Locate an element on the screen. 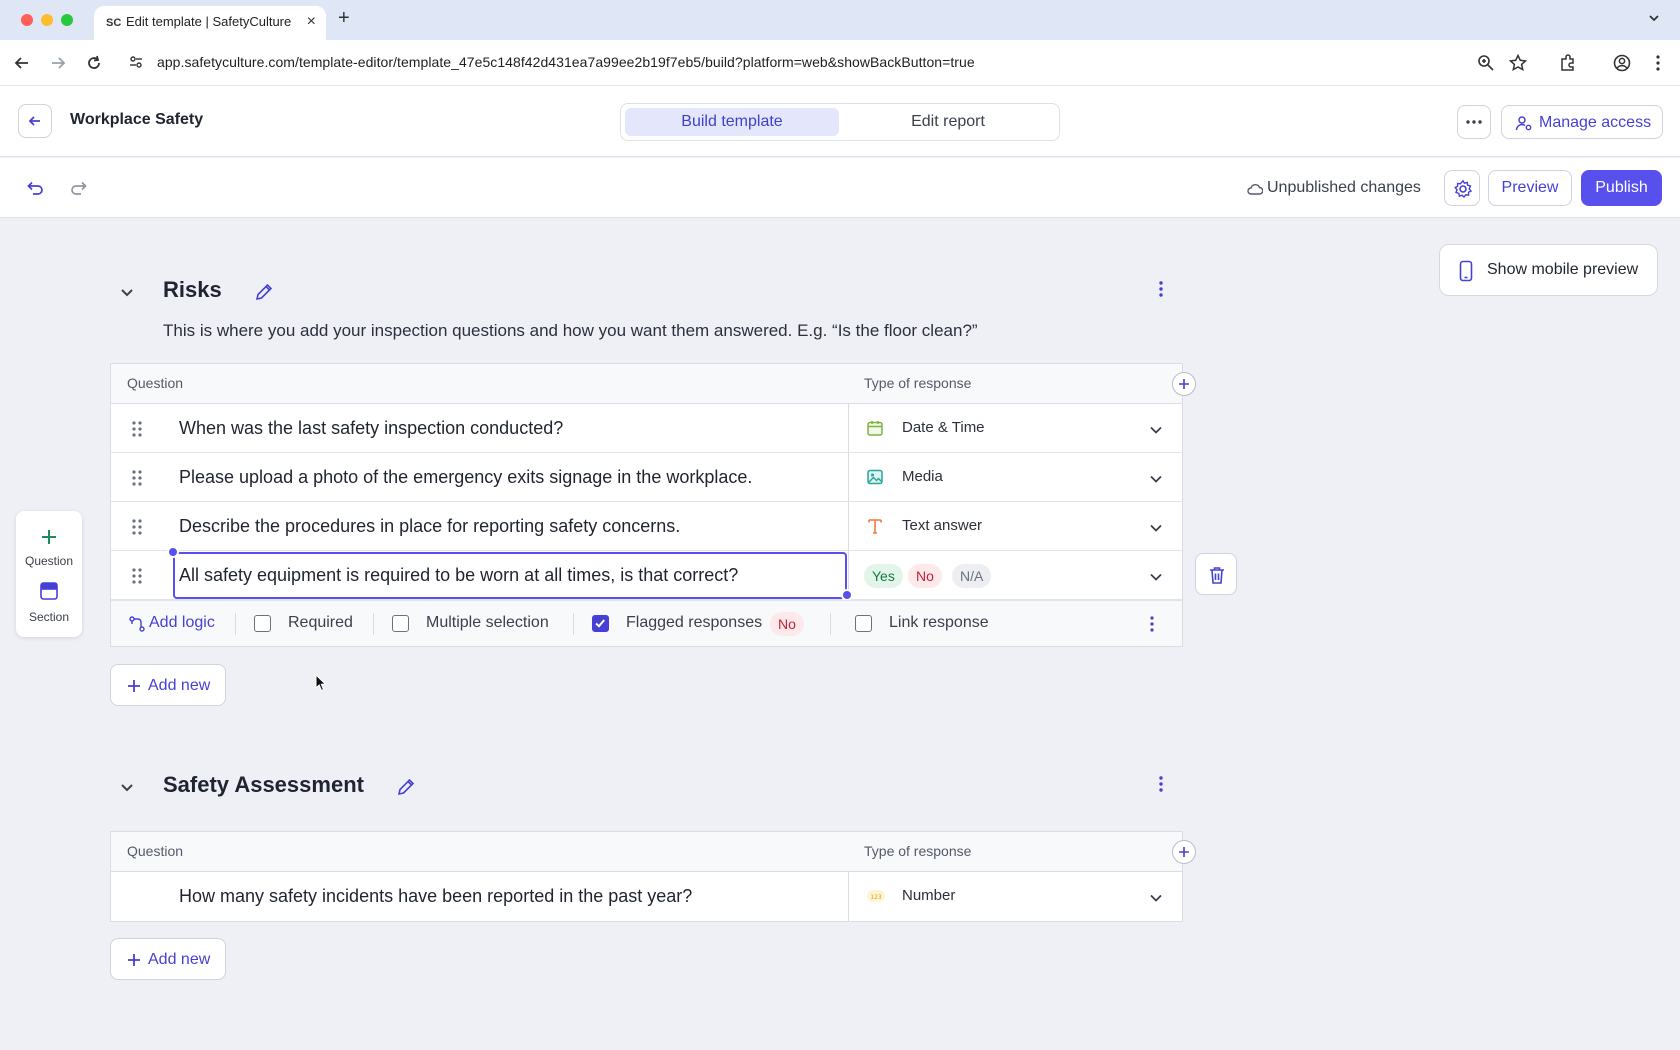  table-header: Question Type of response is located at coordinates (653, 852).